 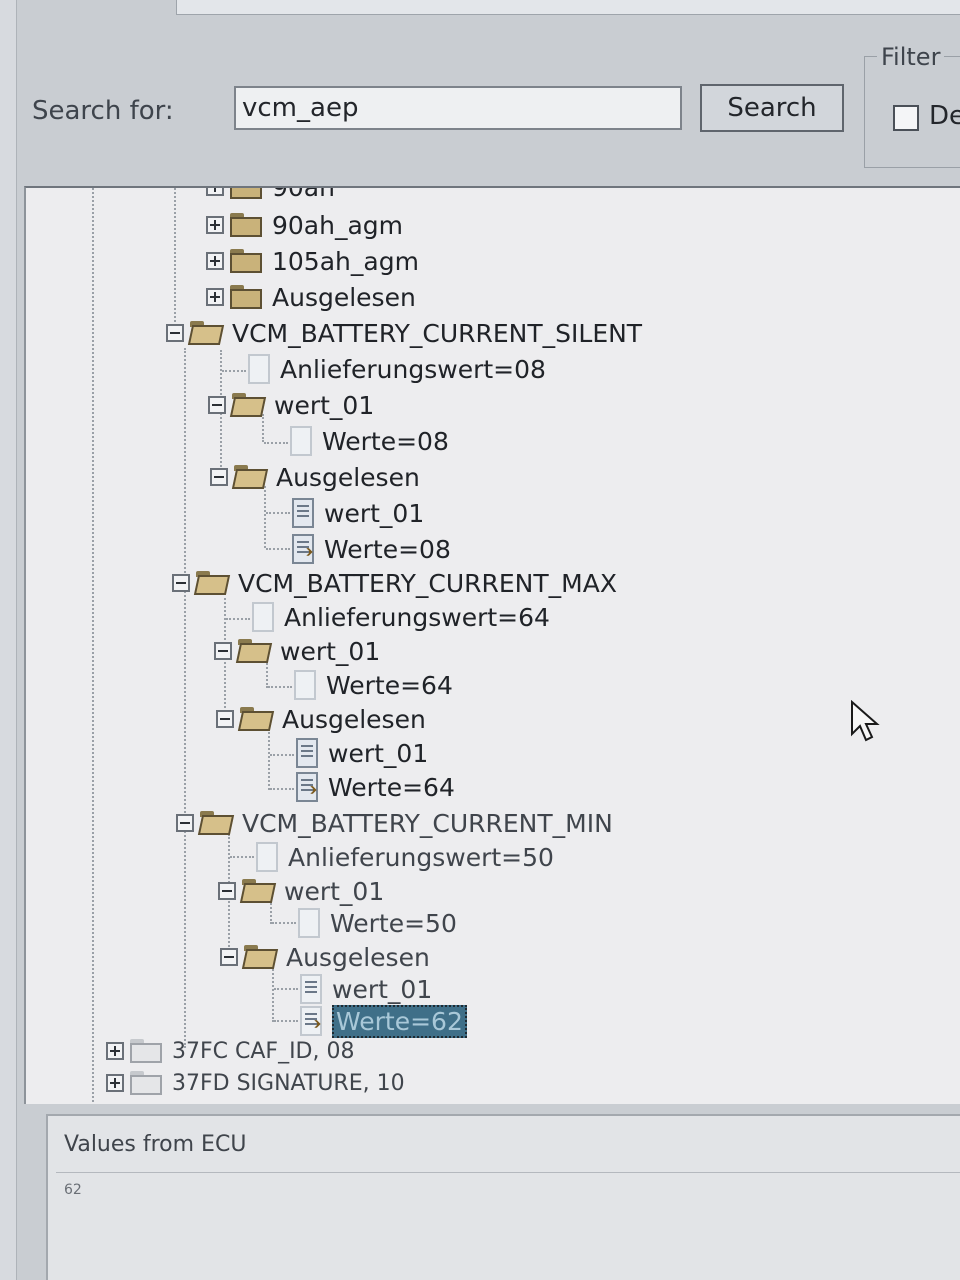 I want to click on tree-node-label: Werte=64, so click(x=391, y=787).